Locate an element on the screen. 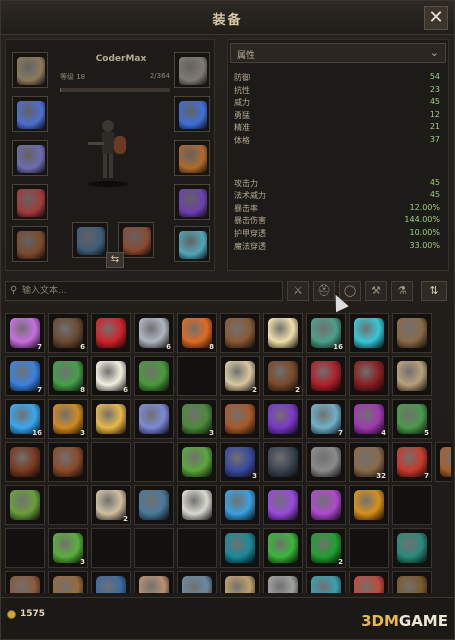 Image resolution: width=455 pixels, height=640 pixels. equip-slot-ring-right is located at coordinates (192, 158).